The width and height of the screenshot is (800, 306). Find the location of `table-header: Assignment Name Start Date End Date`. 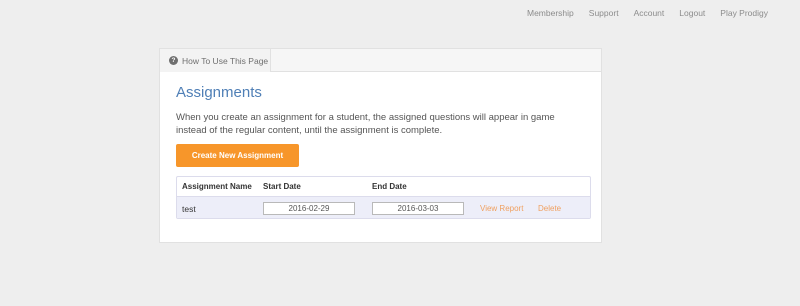

table-header: Assignment Name Start Date End Date is located at coordinates (383, 186).